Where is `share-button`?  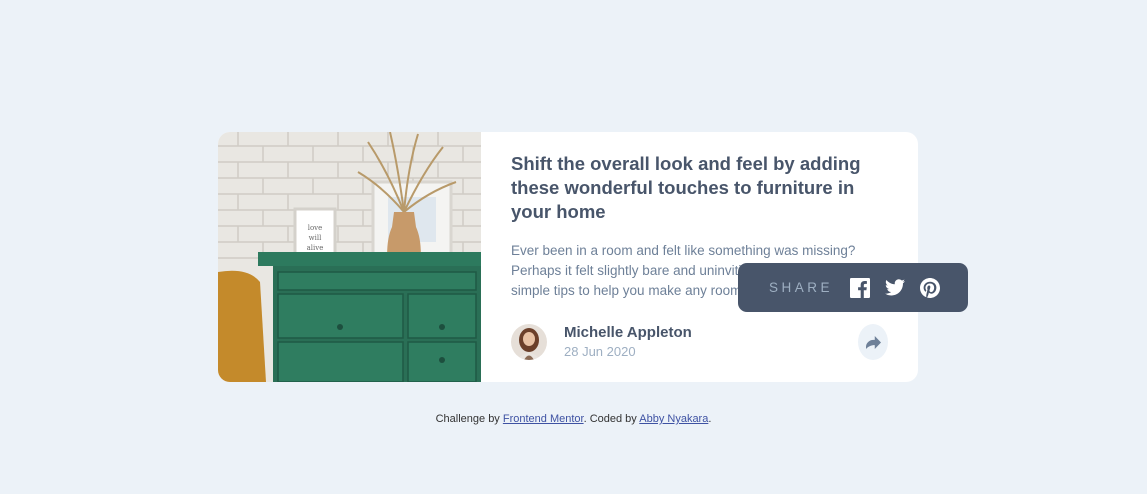 share-button is located at coordinates (873, 342).